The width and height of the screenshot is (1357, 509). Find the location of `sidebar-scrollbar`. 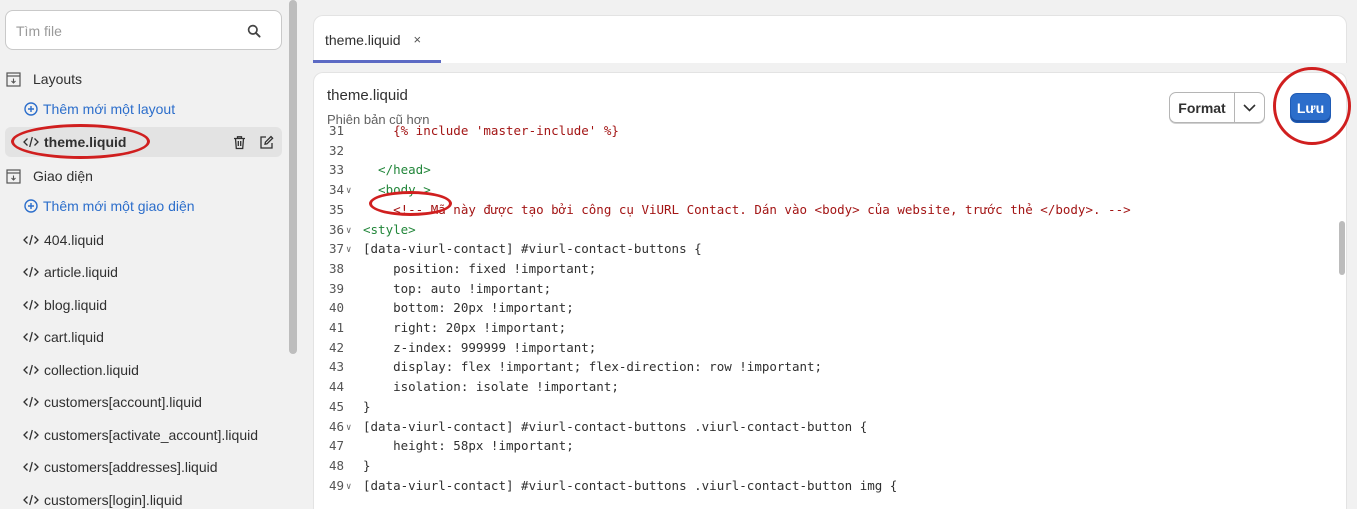

sidebar-scrollbar is located at coordinates (293, 177).